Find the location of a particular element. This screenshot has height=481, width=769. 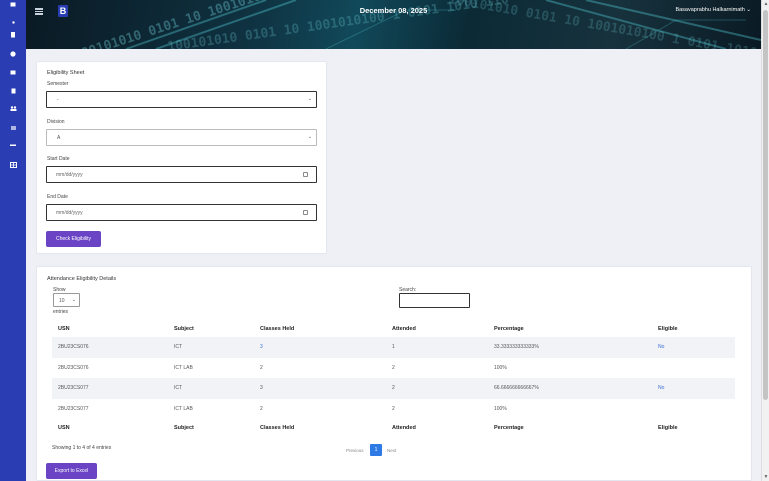

user-name: Basavaprabhu Halkarnimath is located at coordinates (710, 10).